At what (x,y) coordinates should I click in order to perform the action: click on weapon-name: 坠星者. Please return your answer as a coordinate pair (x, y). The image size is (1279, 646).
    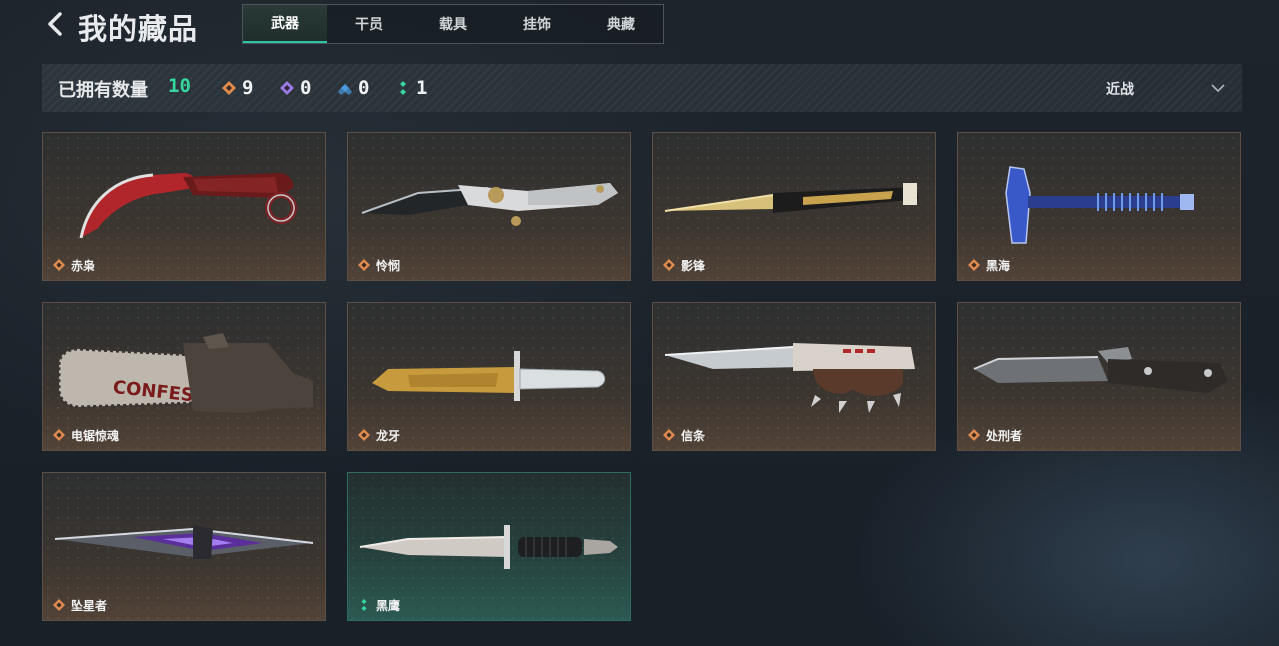
    Looking at the image, I should click on (89, 606).